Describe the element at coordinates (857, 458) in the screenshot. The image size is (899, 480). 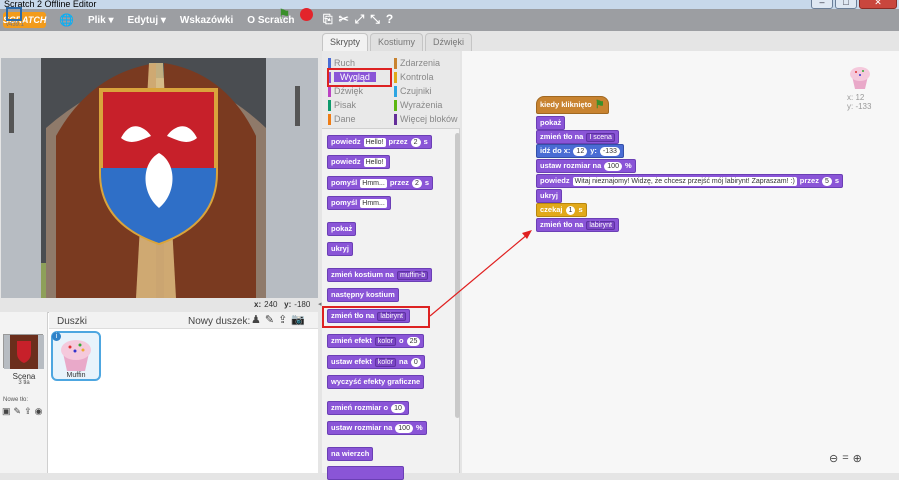
I see `zoom-in-icon: ⊕` at that location.